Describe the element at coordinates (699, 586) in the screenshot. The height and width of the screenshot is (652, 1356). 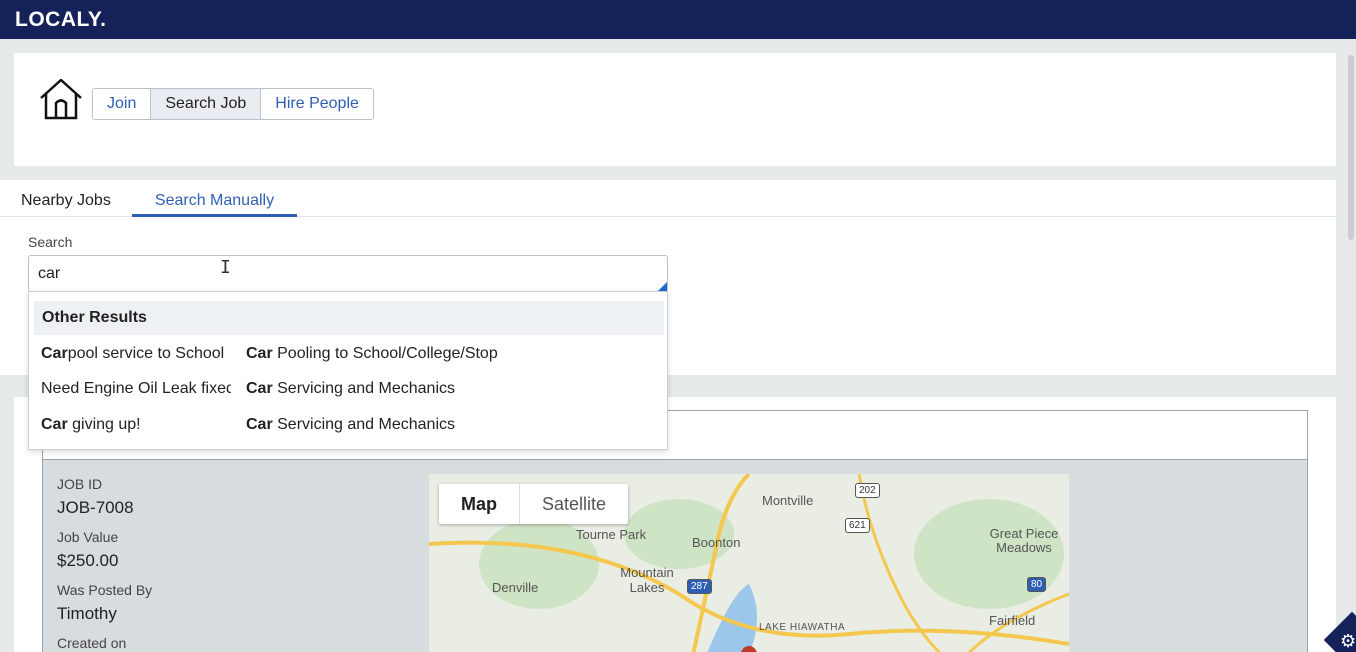
I see `route-shield: 287` at that location.